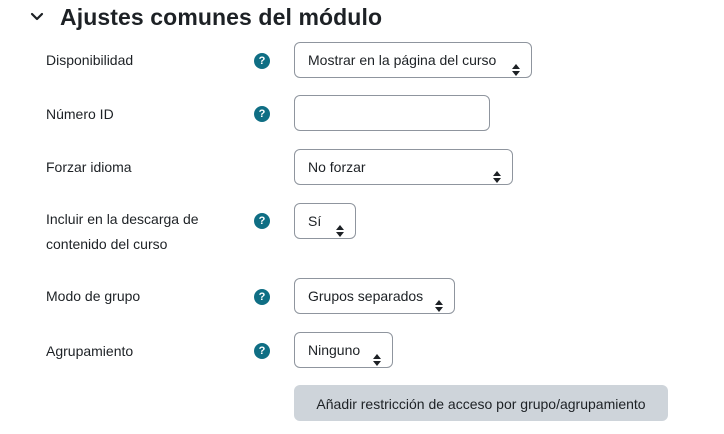  Describe the element at coordinates (80, 114) in the screenshot. I see `id-number-label: Número ID` at that location.